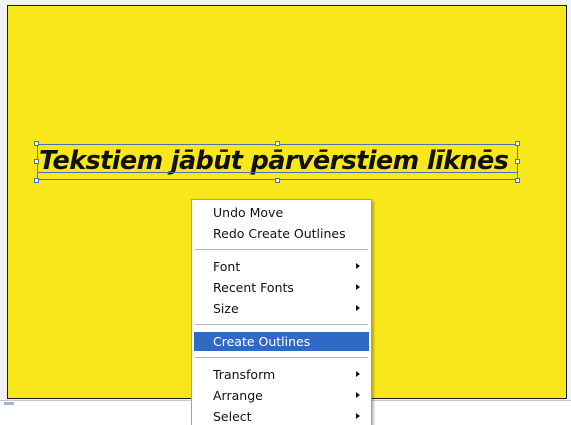 The height and width of the screenshot is (425, 571). What do you see at coordinates (262, 341) in the screenshot?
I see `menu-item-label: Create Outlines` at bounding box center [262, 341].